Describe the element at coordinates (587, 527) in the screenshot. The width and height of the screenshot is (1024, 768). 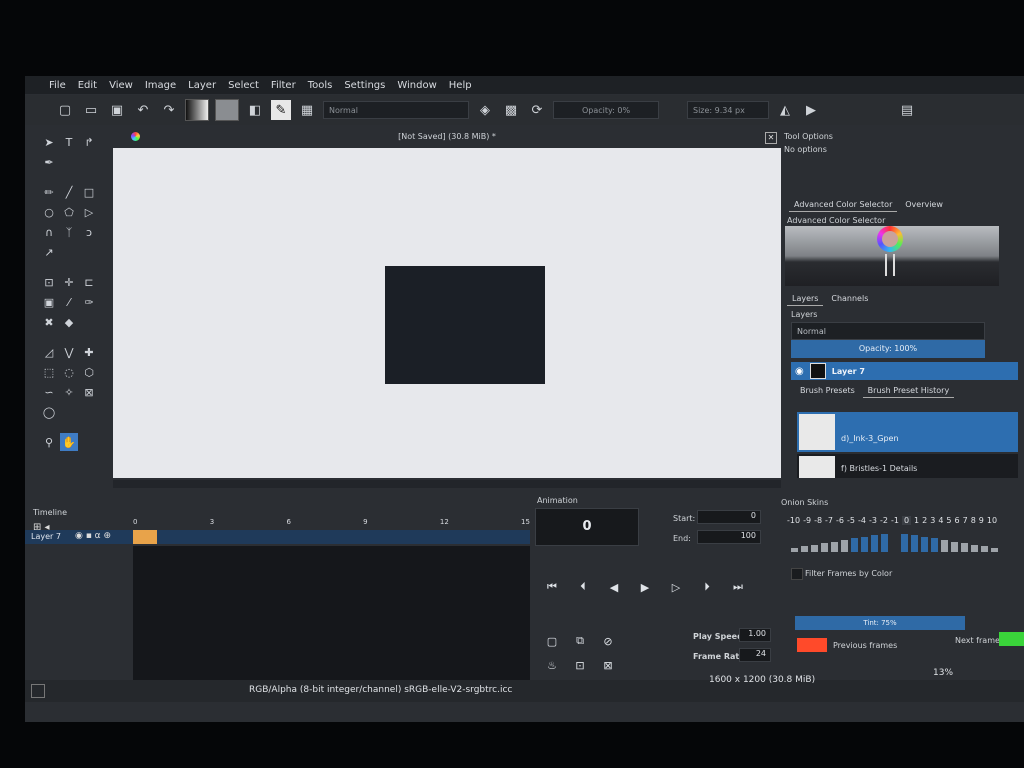
I see `current-frame-field: 0` at that location.